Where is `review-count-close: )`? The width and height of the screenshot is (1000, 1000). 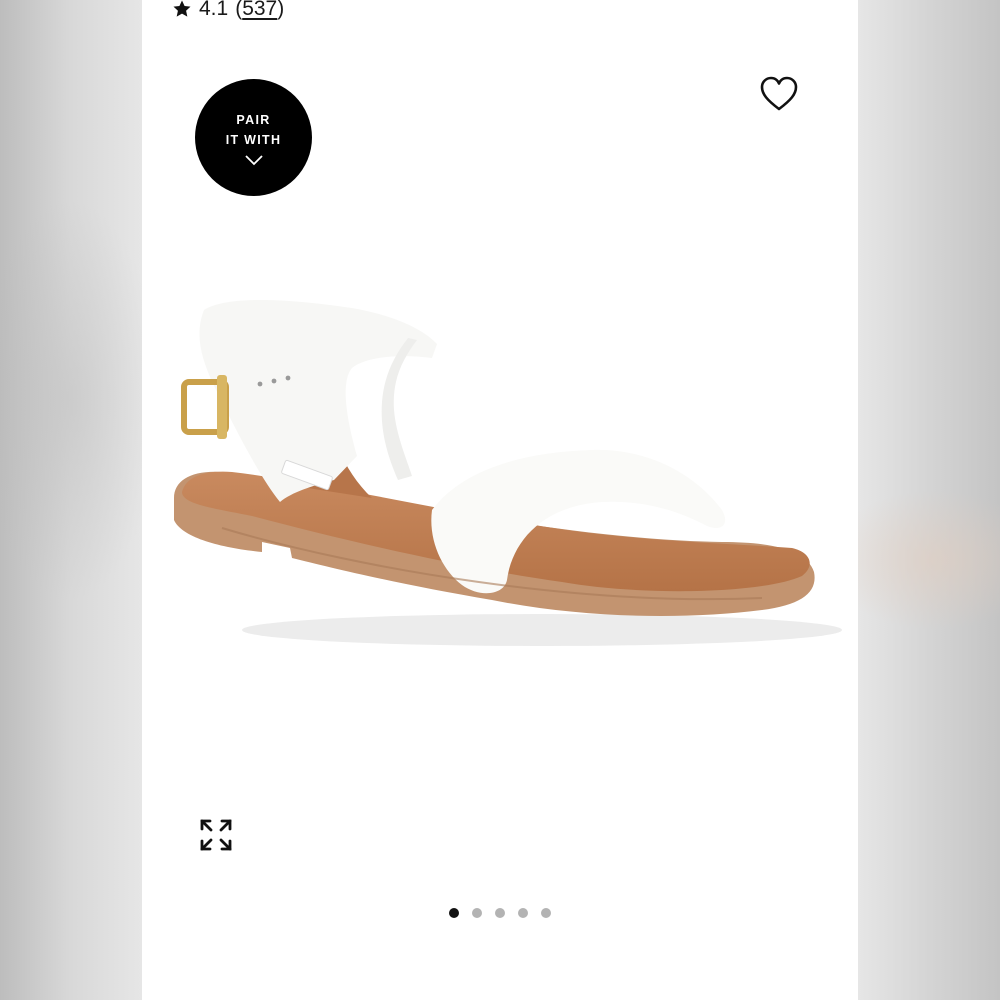
review-count-close: ) is located at coordinates (281, 10).